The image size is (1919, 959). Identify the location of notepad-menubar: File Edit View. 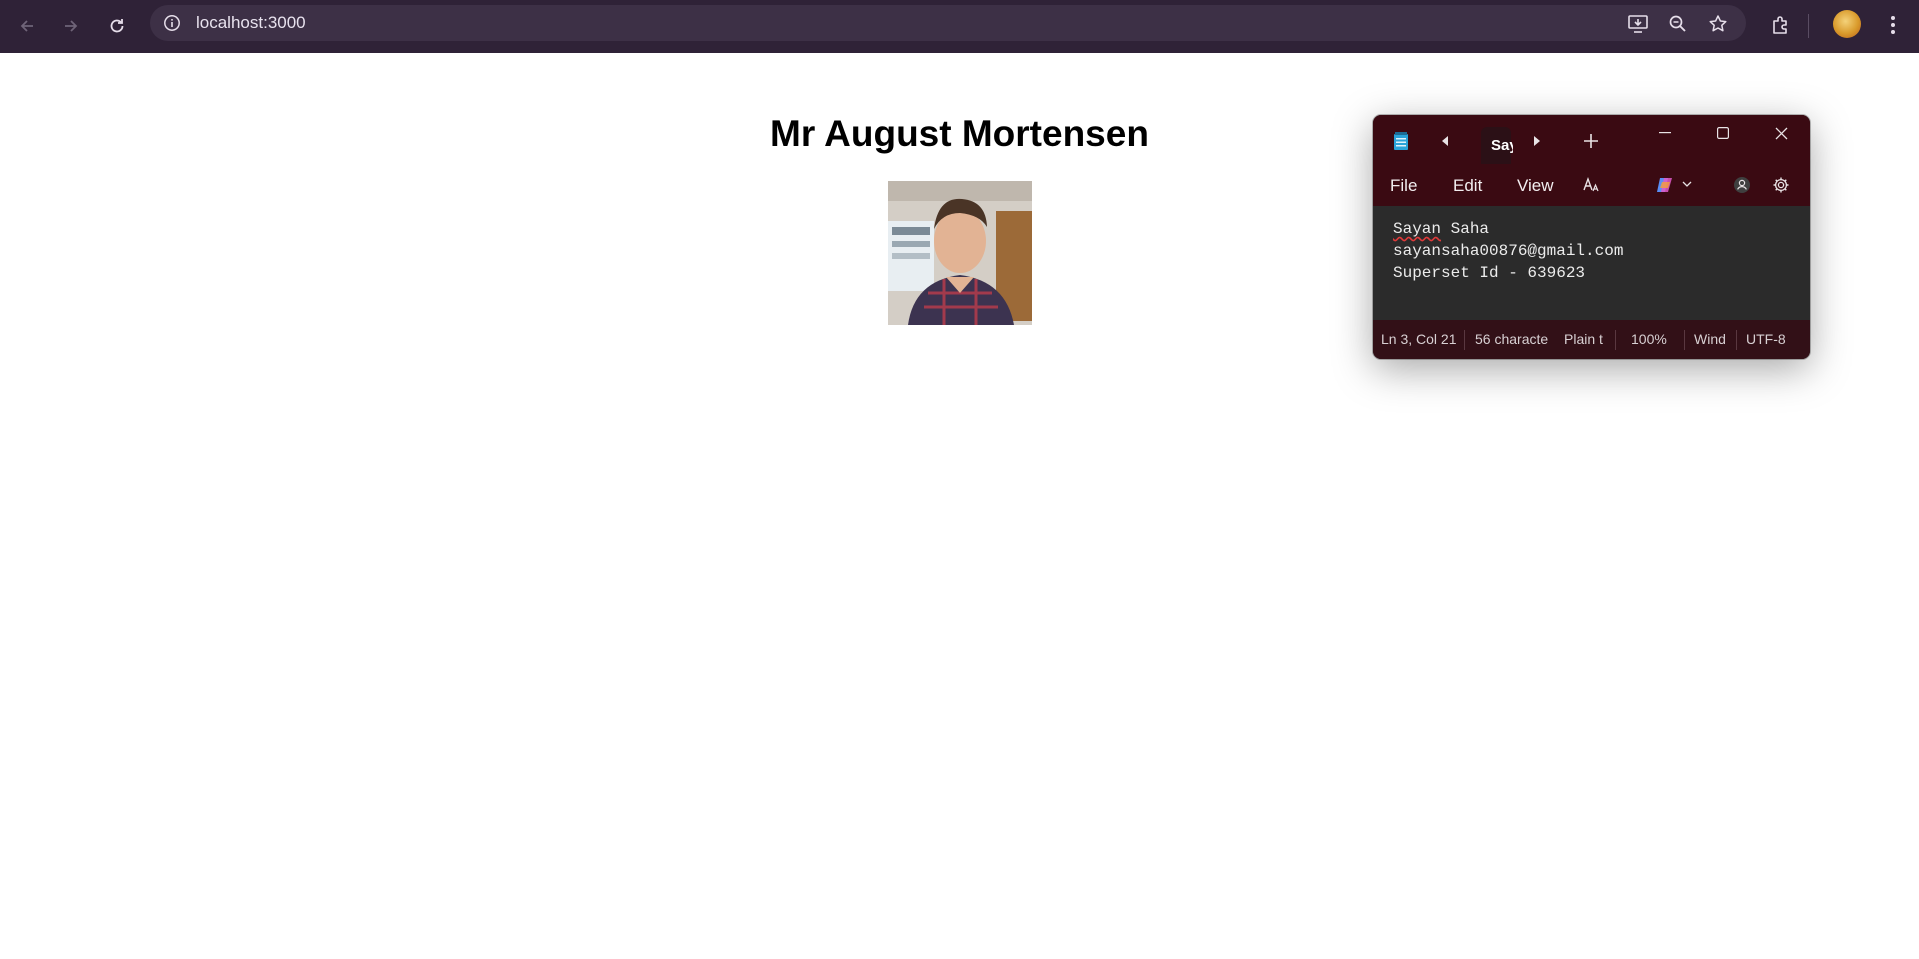
(1591, 185).